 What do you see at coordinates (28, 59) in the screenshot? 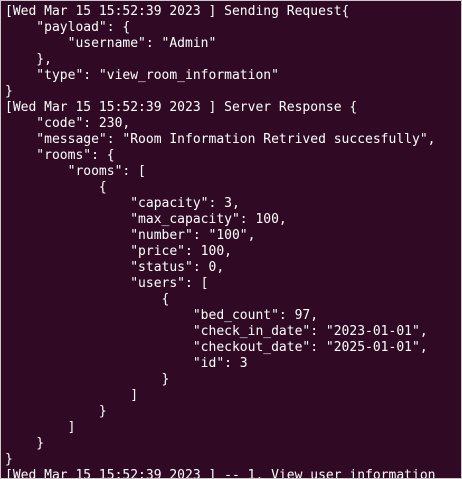
I see `terminal-line: },` at bounding box center [28, 59].